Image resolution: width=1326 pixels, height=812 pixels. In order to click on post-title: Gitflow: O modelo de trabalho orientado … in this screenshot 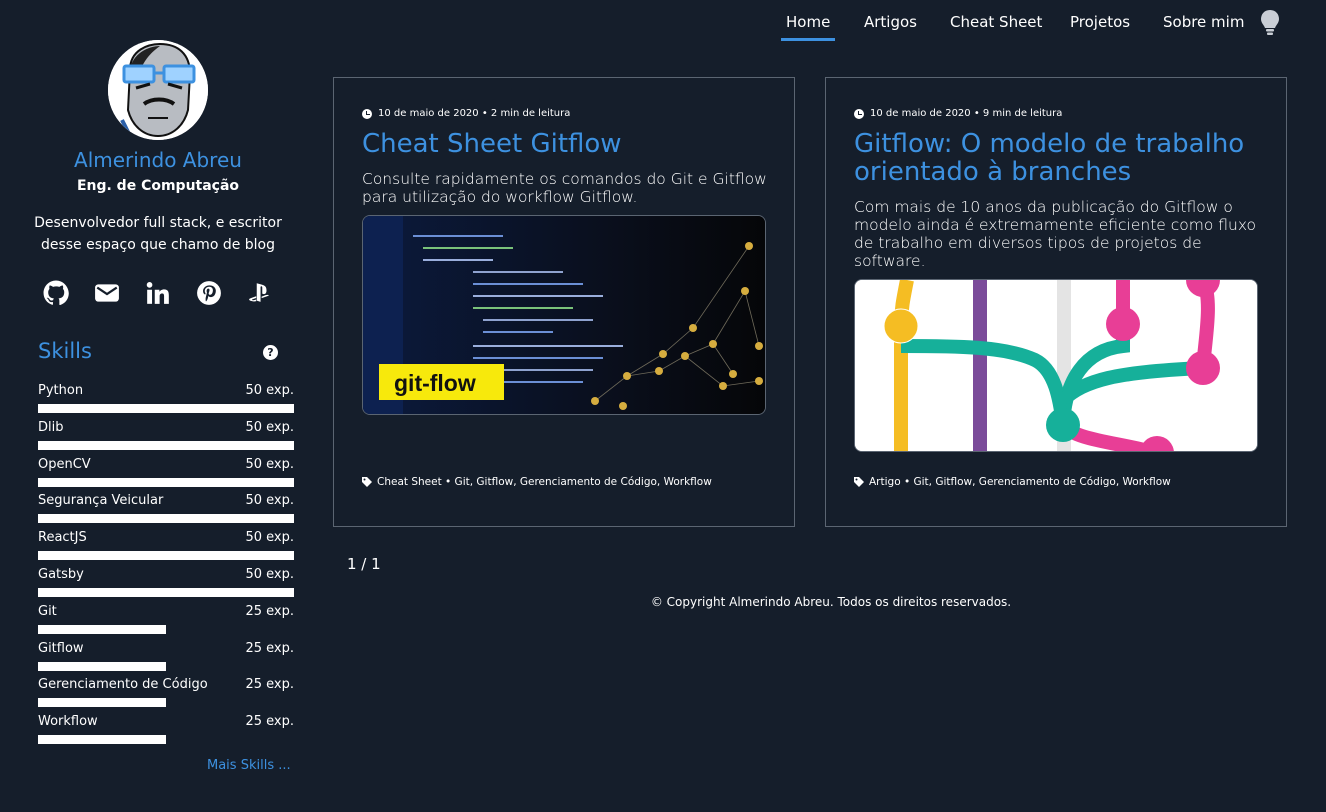, I will do `click(1059, 158)`.